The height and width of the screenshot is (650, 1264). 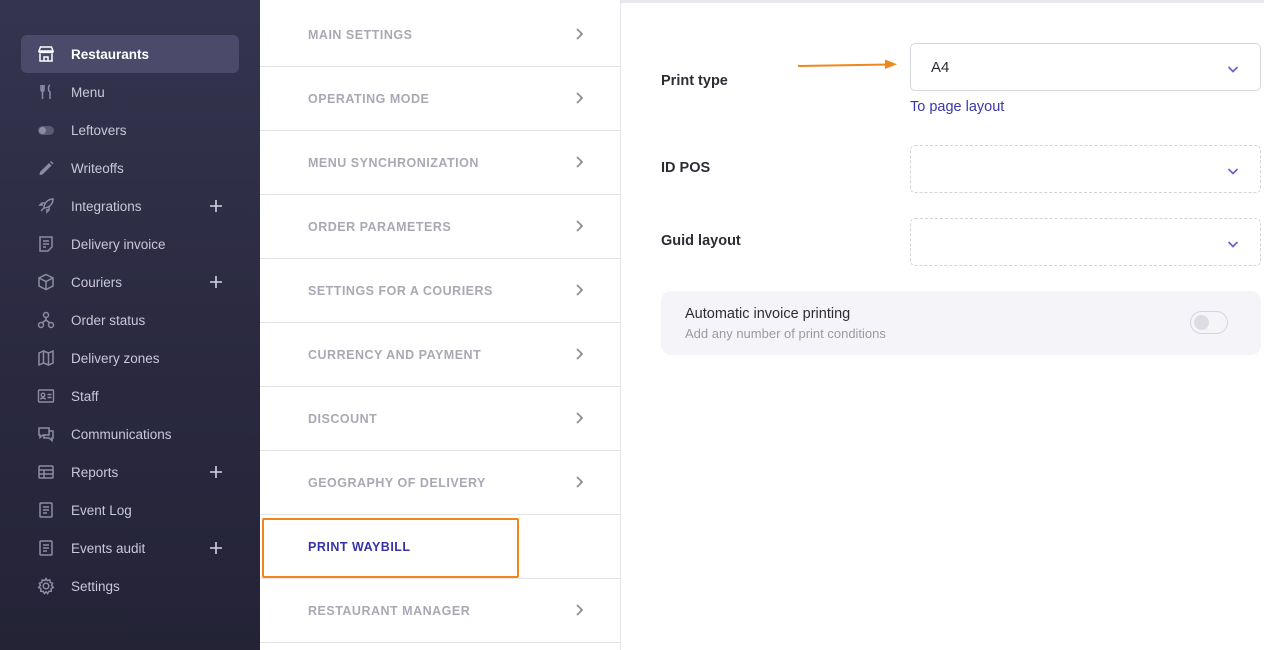 I want to click on sidebar-item-label: Events audit, so click(x=108, y=548).